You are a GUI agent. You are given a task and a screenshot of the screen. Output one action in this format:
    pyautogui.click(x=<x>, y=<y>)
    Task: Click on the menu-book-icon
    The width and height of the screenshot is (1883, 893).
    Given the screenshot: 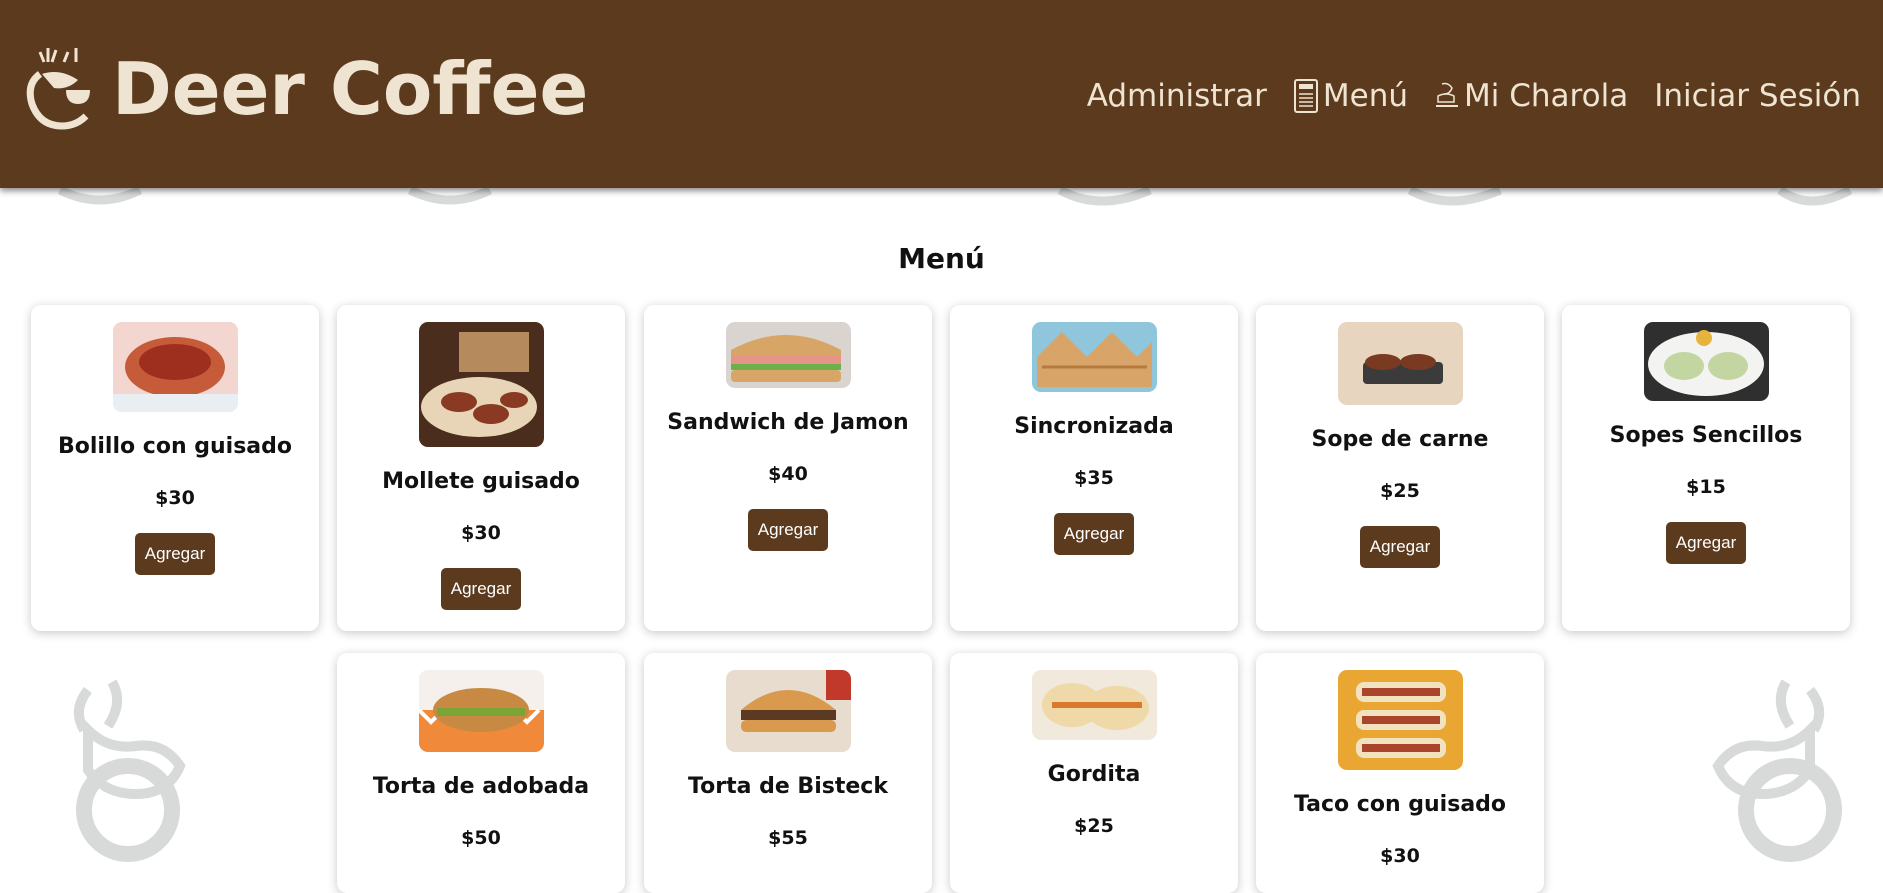 What is the action you would take?
    pyautogui.click(x=1305, y=96)
    